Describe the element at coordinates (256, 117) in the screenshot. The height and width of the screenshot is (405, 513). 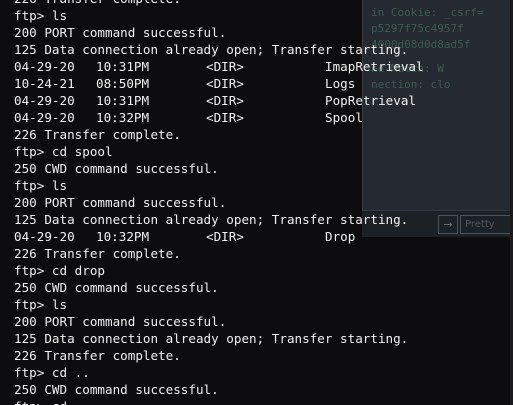
I see `directory-listing-row: 04-29-20 10:32PM <DIR> Spool` at that location.